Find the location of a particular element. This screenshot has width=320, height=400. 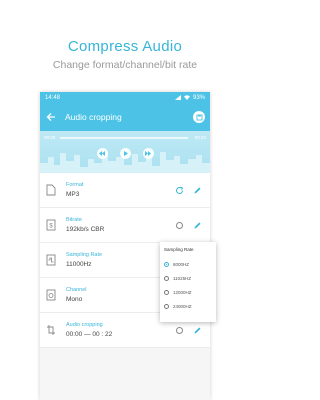

setting-value: MP3 is located at coordinates (73, 194).